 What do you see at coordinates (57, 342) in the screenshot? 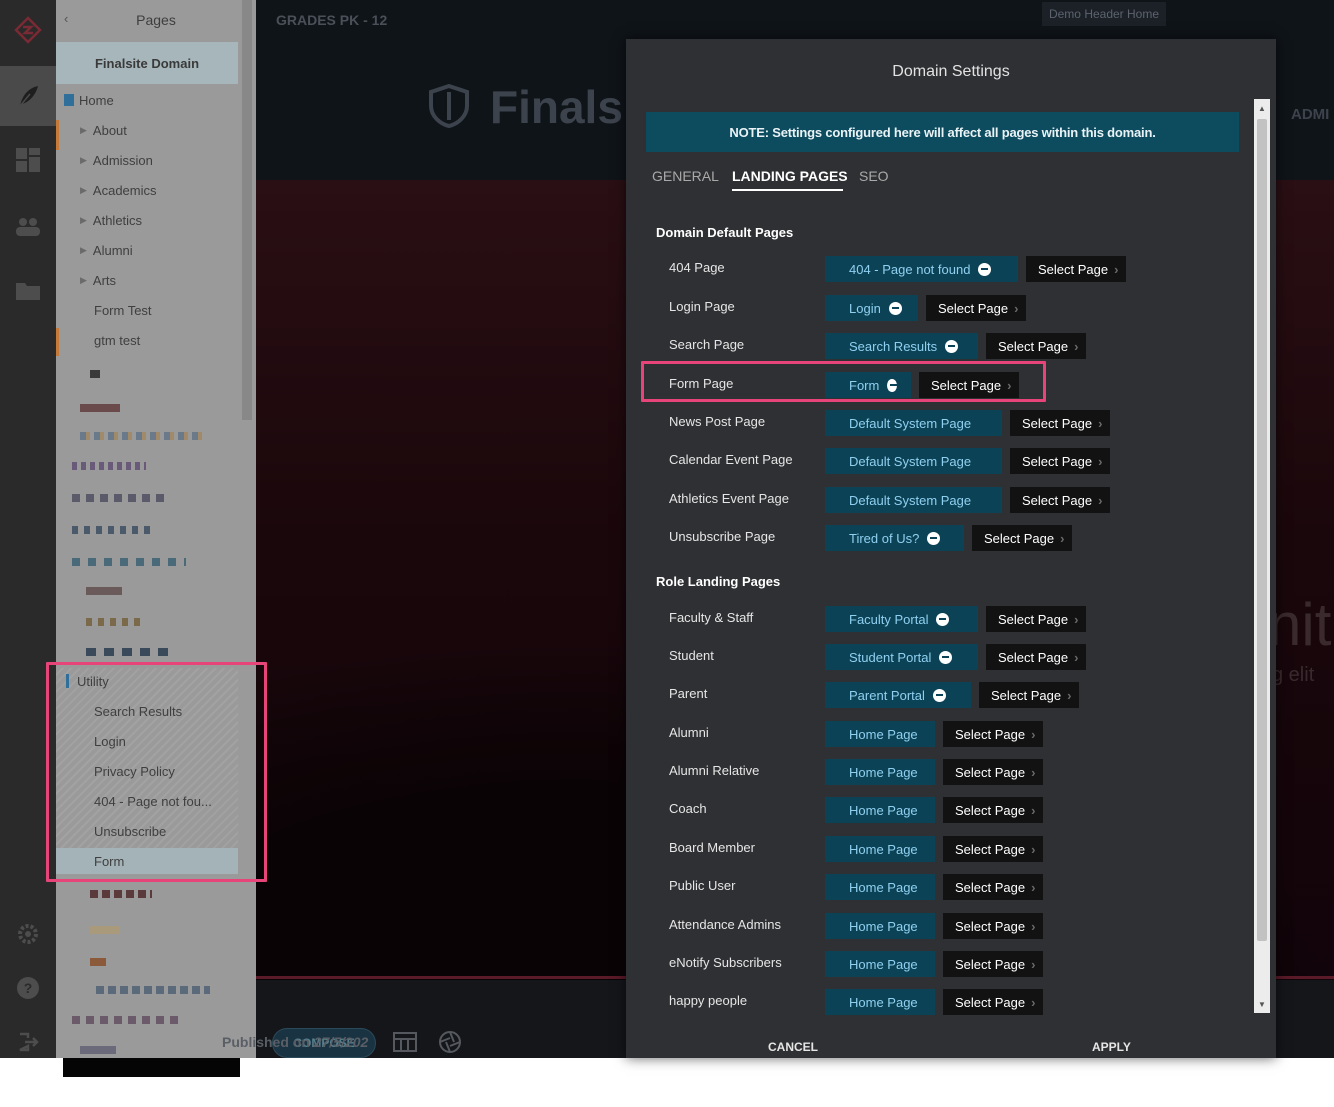
I see `tree-marker` at bounding box center [57, 342].